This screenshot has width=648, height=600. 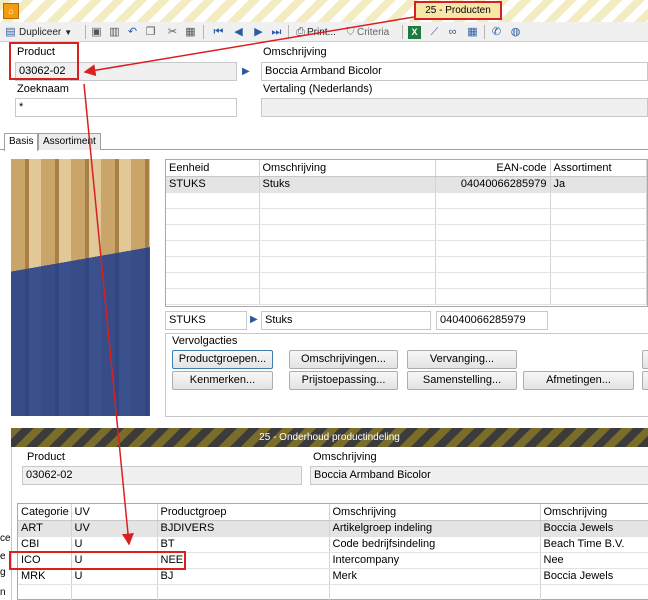 I want to click on window-title: 25 - Producten, so click(x=458, y=10).